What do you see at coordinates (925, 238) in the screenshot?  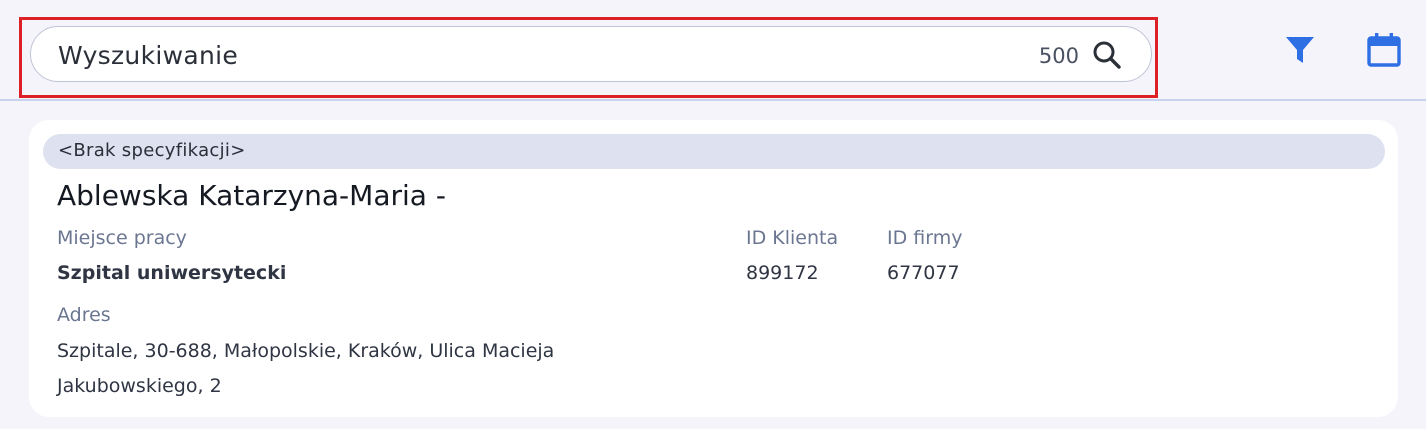 I see `firm-id-label: ID firmy` at bounding box center [925, 238].